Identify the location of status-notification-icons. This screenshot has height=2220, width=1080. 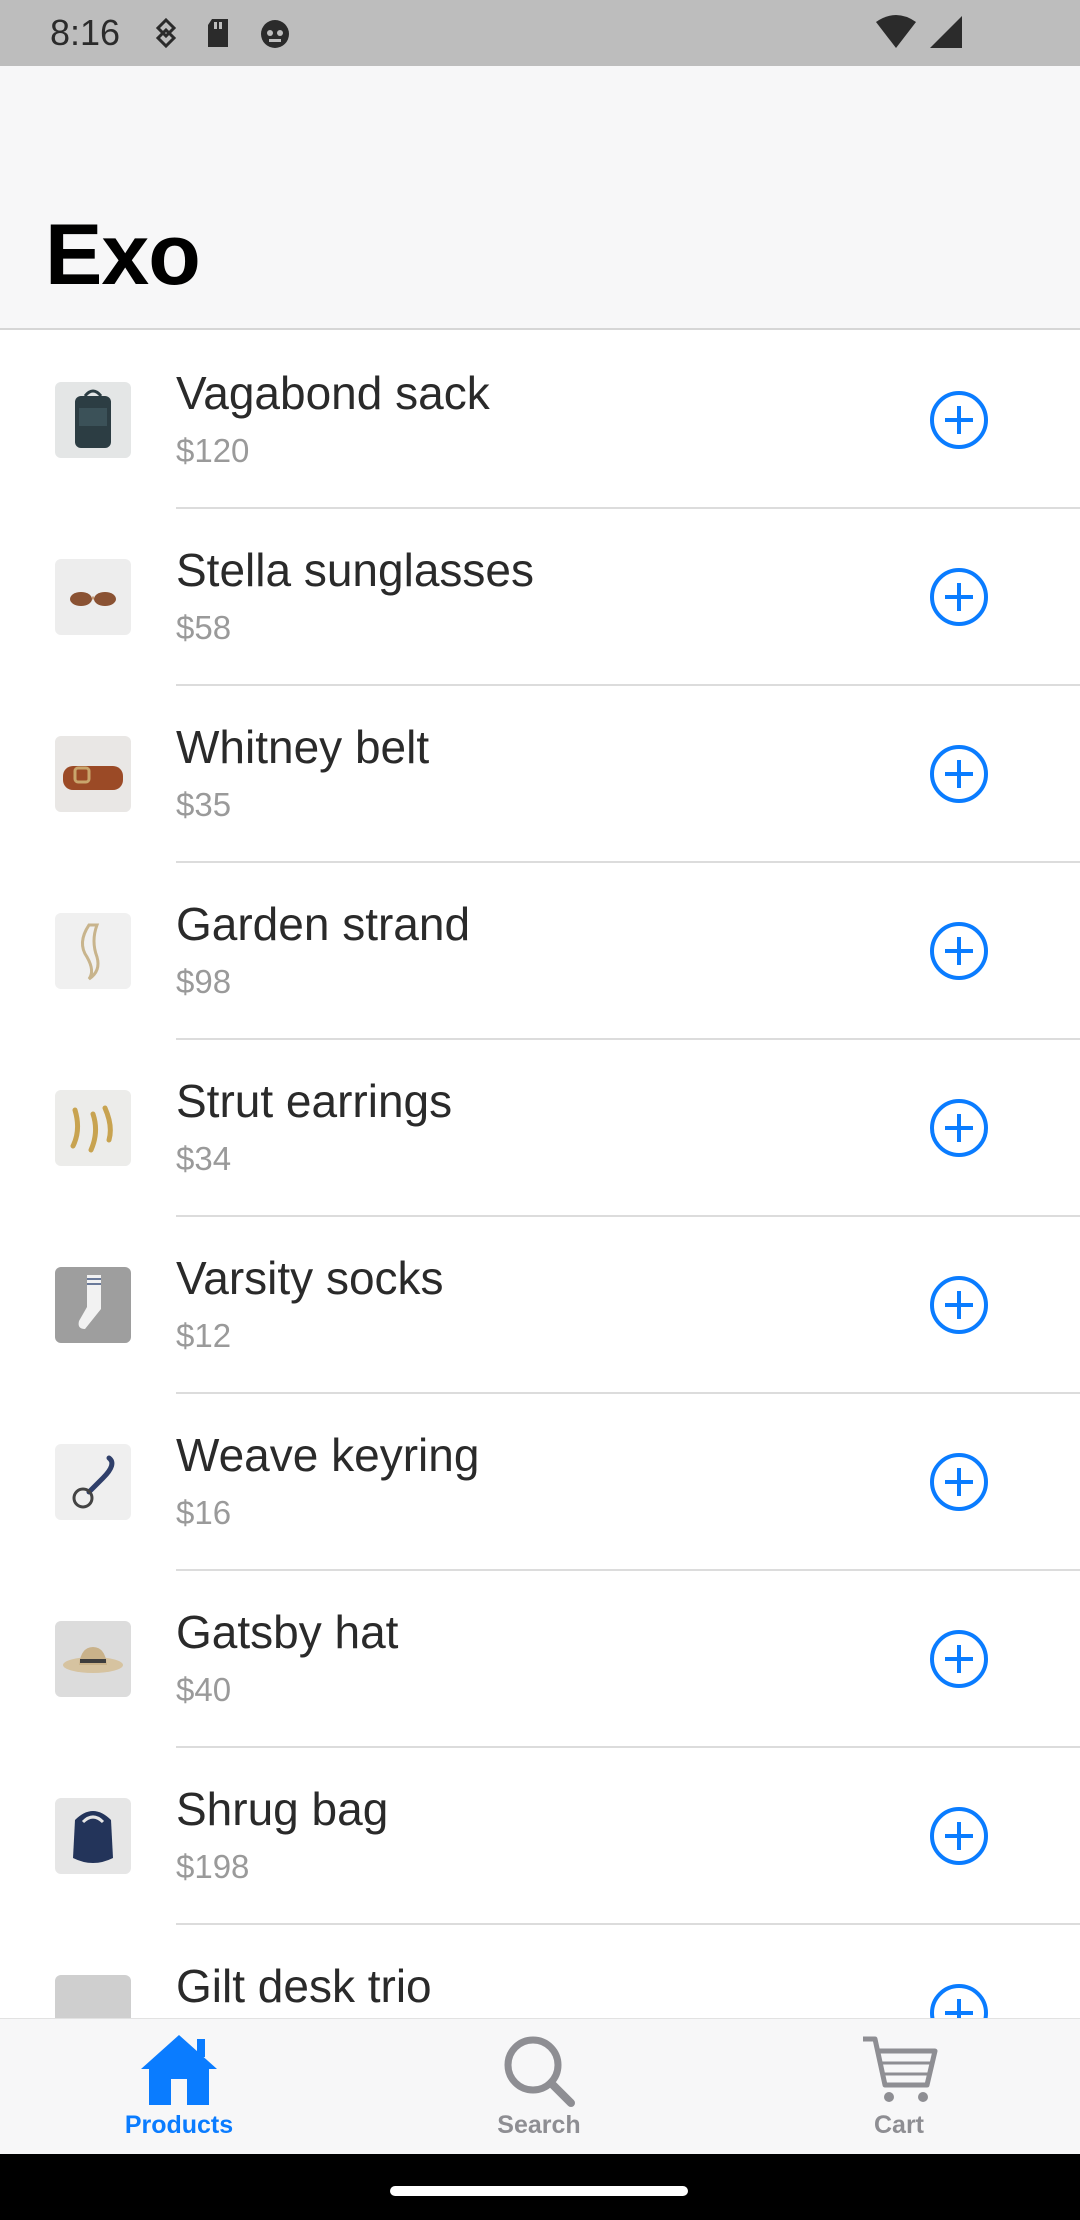
(223, 33).